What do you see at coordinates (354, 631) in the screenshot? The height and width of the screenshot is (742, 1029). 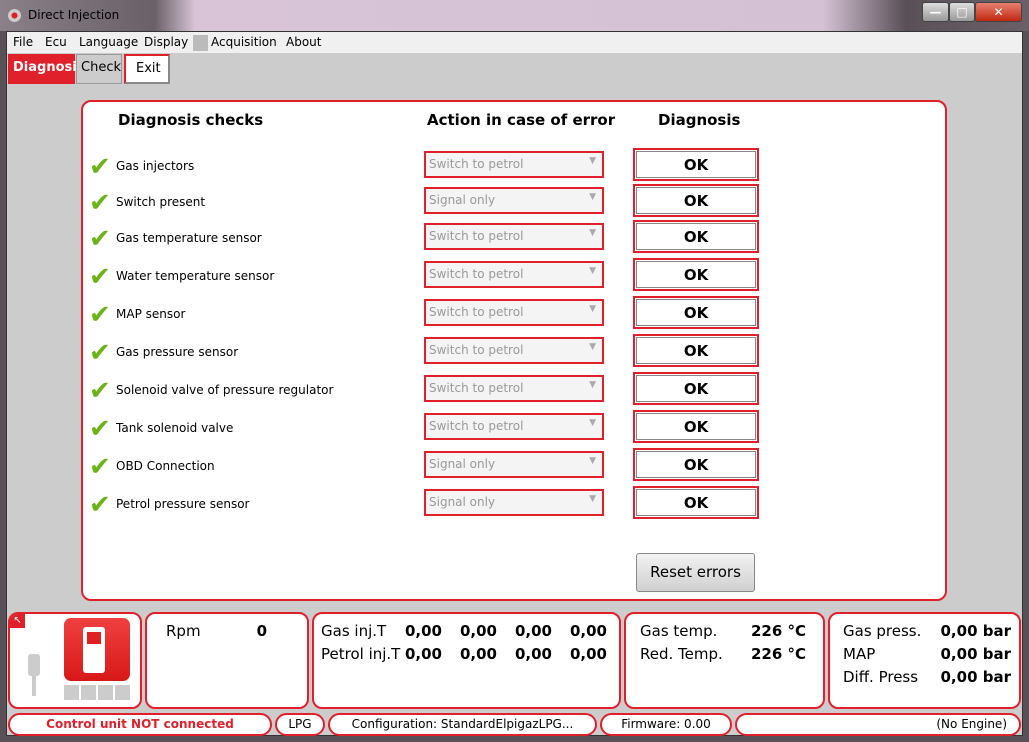 I see `gas-inj-label: Gas inj.T` at bounding box center [354, 631].